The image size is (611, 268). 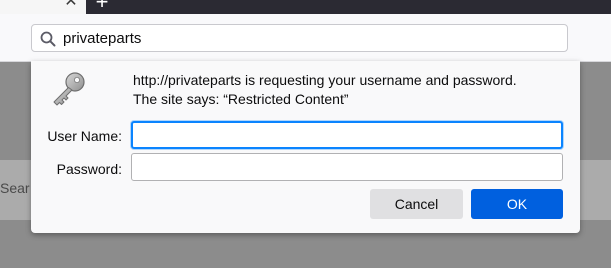 What do you see at coordinates (89, 169) in the screenshot?
I see `password-label: Password:` at bounding box center [89, 169].